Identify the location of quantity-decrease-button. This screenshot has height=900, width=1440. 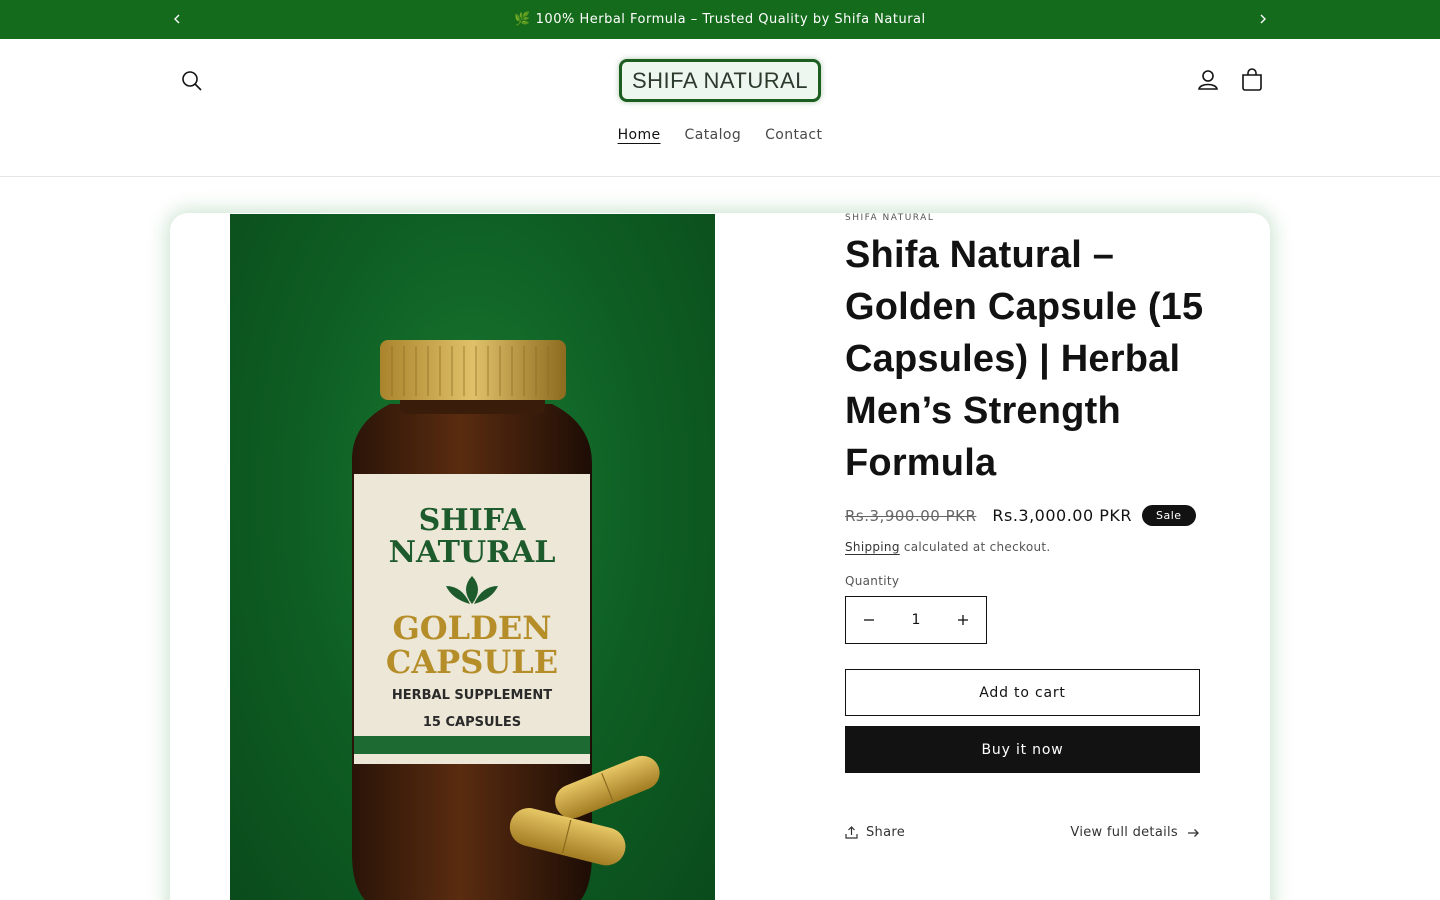
(869, 620).